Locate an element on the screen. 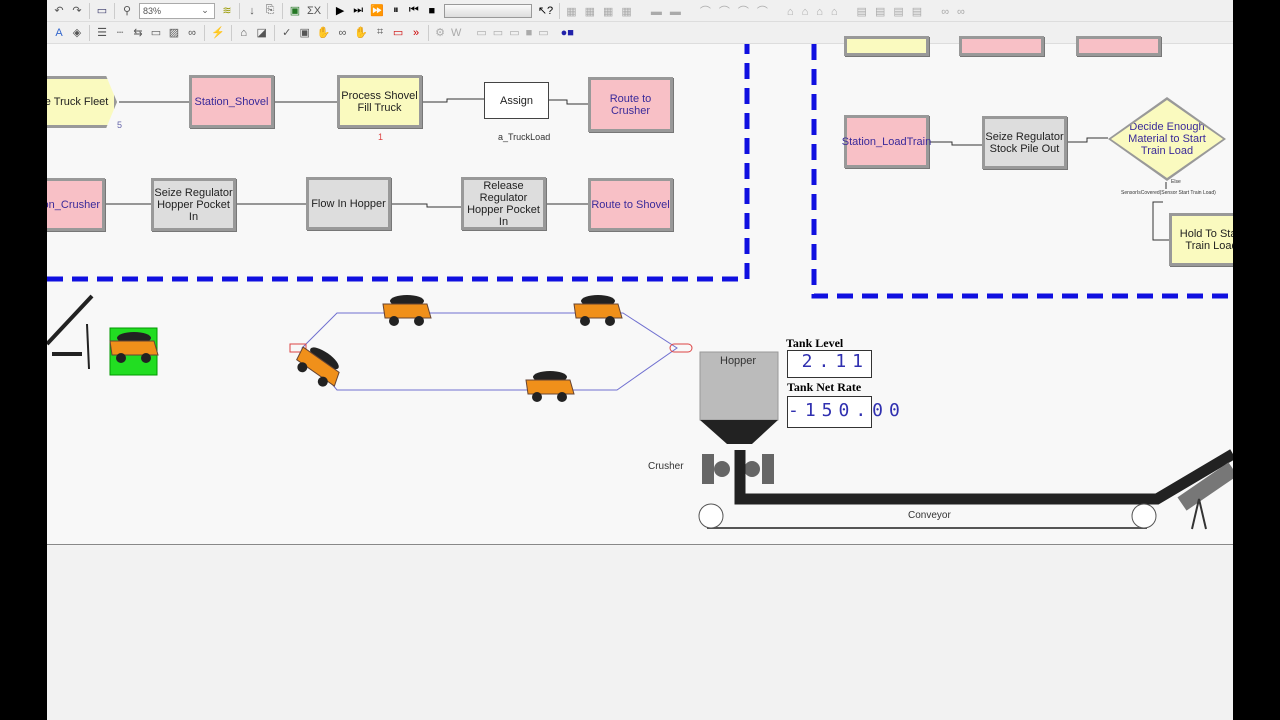 The image size is (1280, 720). font-color-icon: A is located at coordinates (59, 33).